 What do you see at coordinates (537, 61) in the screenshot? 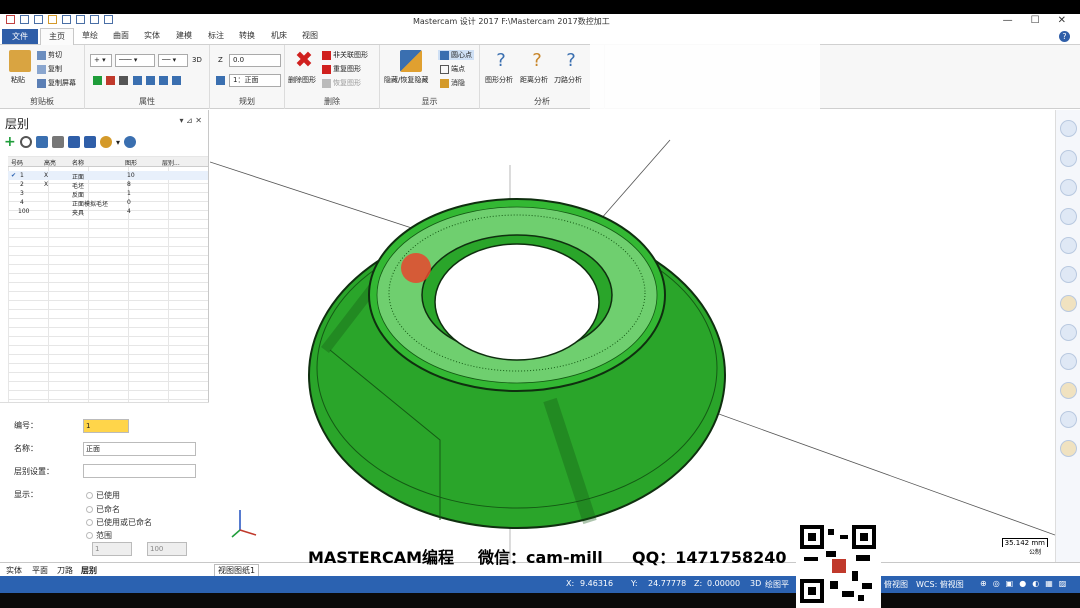
I see `distance-analysis-icon: ?` at bounding box center [537, 61].